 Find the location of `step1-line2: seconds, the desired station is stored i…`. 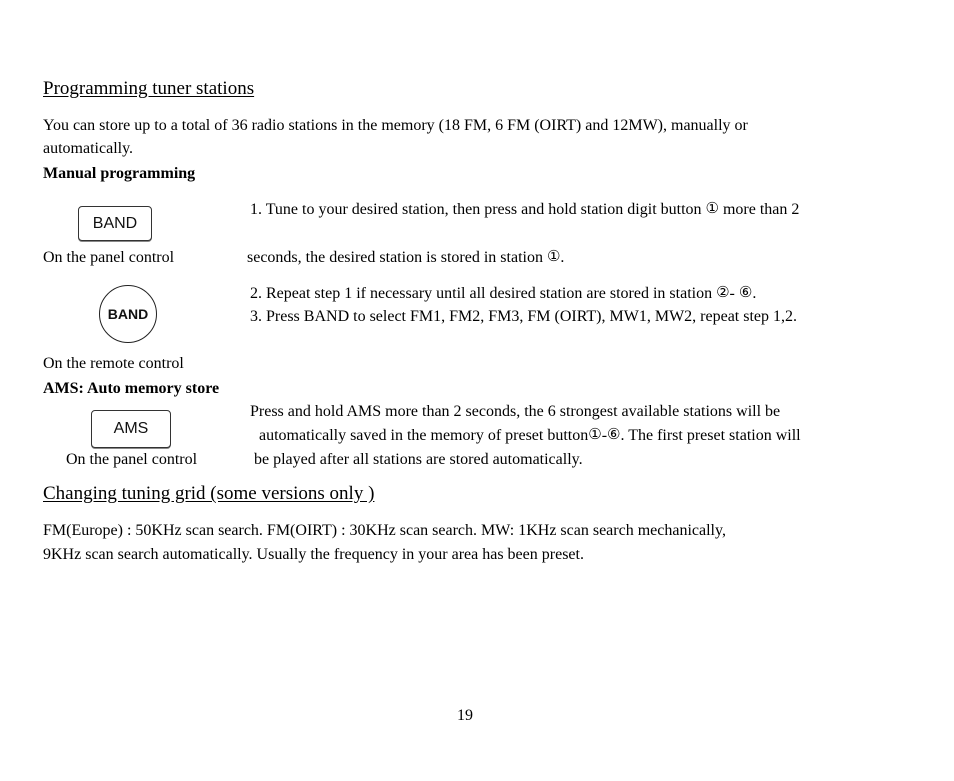

step1-line2: seconds, the desired station is stored i… is located at coordinates (405, 258).